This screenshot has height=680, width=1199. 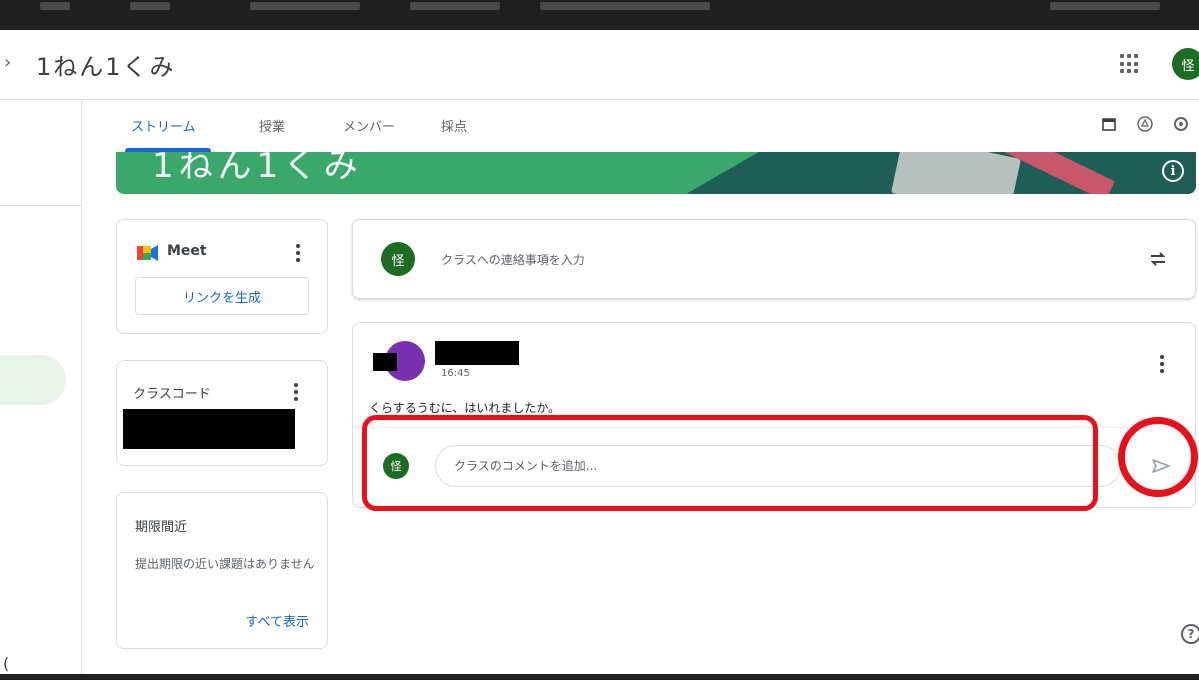 I want to click on tab-bar: ストリーム 授業 メンバー 採点, so click(x=641, y=126).